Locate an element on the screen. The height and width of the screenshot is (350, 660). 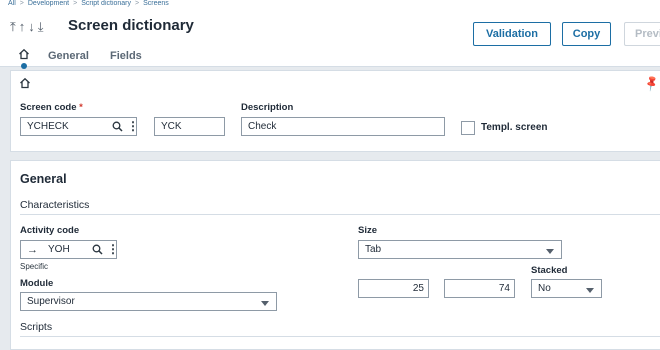
templ-screen-checkbox is located at coordinates (468, 128).